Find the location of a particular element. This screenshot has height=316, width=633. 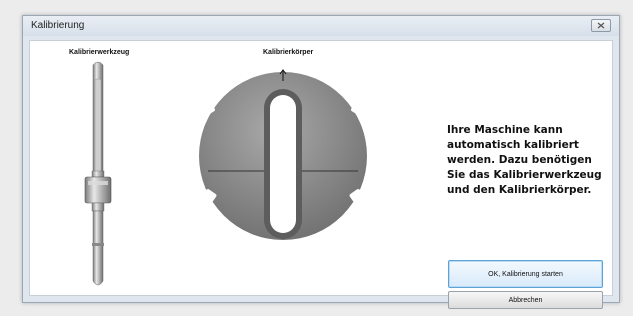

title-bar: Kalibrierung is located at coordinates (321, 26).